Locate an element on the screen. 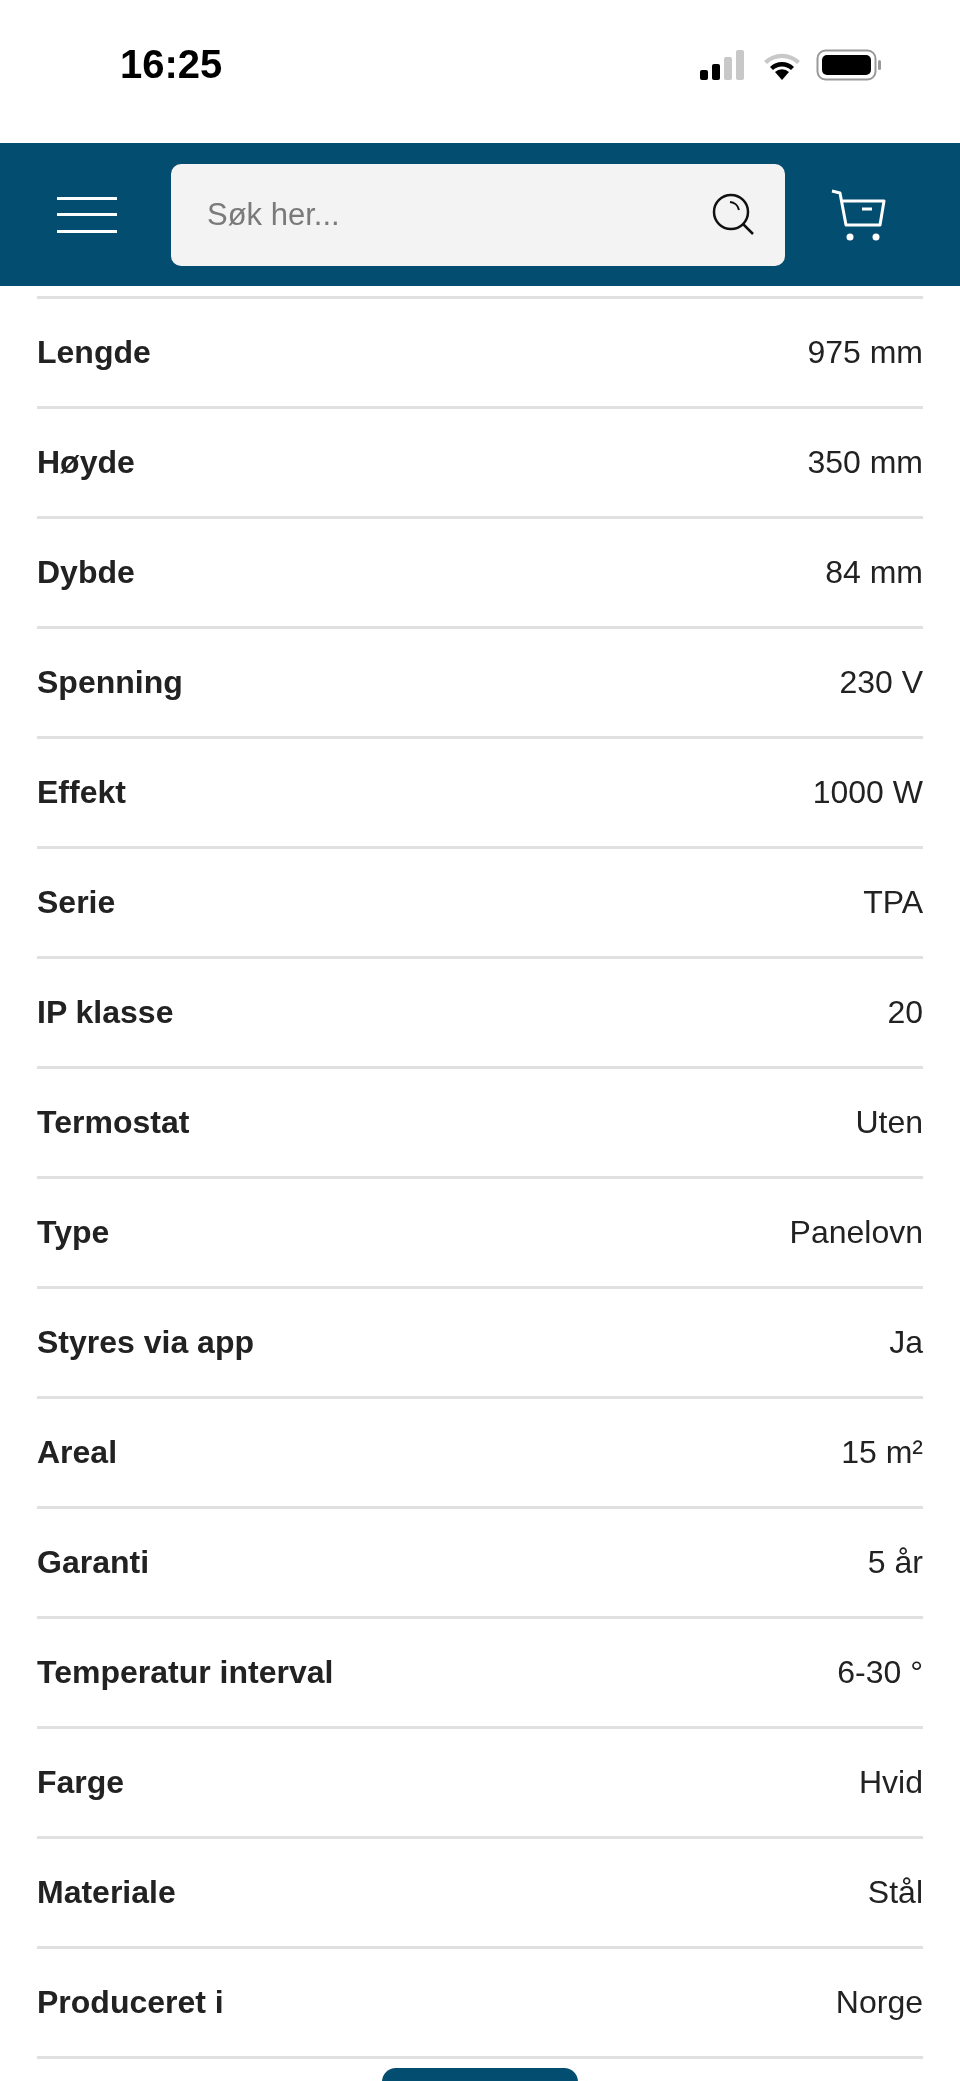  spec-value: 15 m² is located at coordinates (882, 1452).